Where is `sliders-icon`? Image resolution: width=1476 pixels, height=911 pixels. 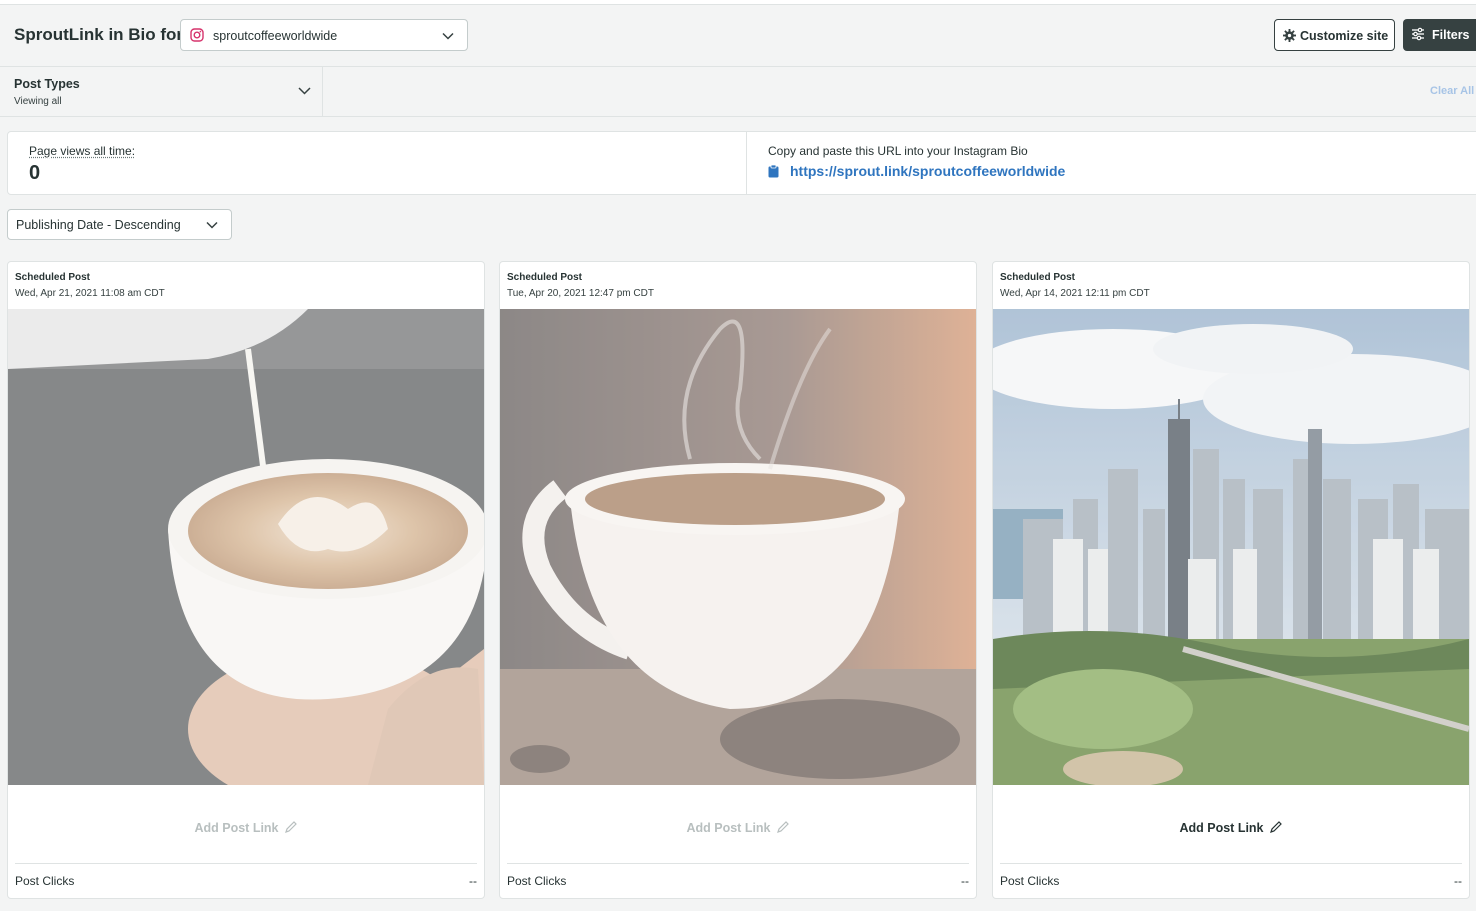
sliders-icon is located at coordinates (1418, 34).